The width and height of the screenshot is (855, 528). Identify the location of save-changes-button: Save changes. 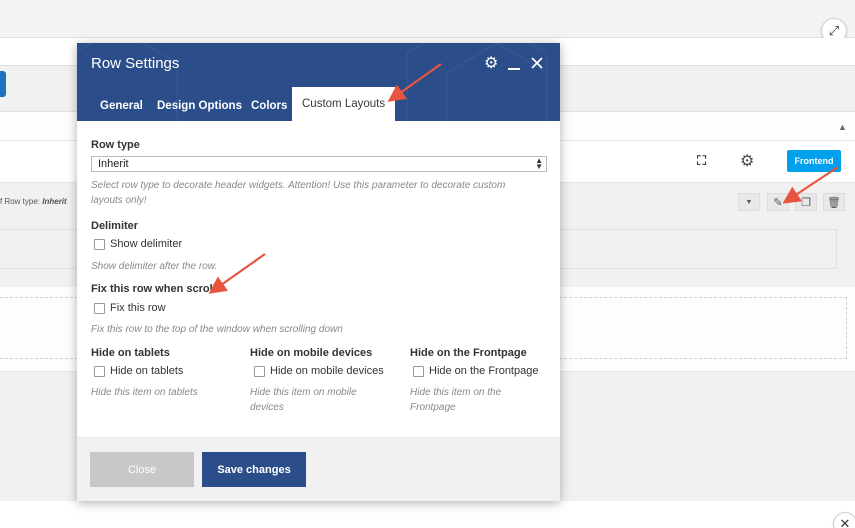
(254, 469).